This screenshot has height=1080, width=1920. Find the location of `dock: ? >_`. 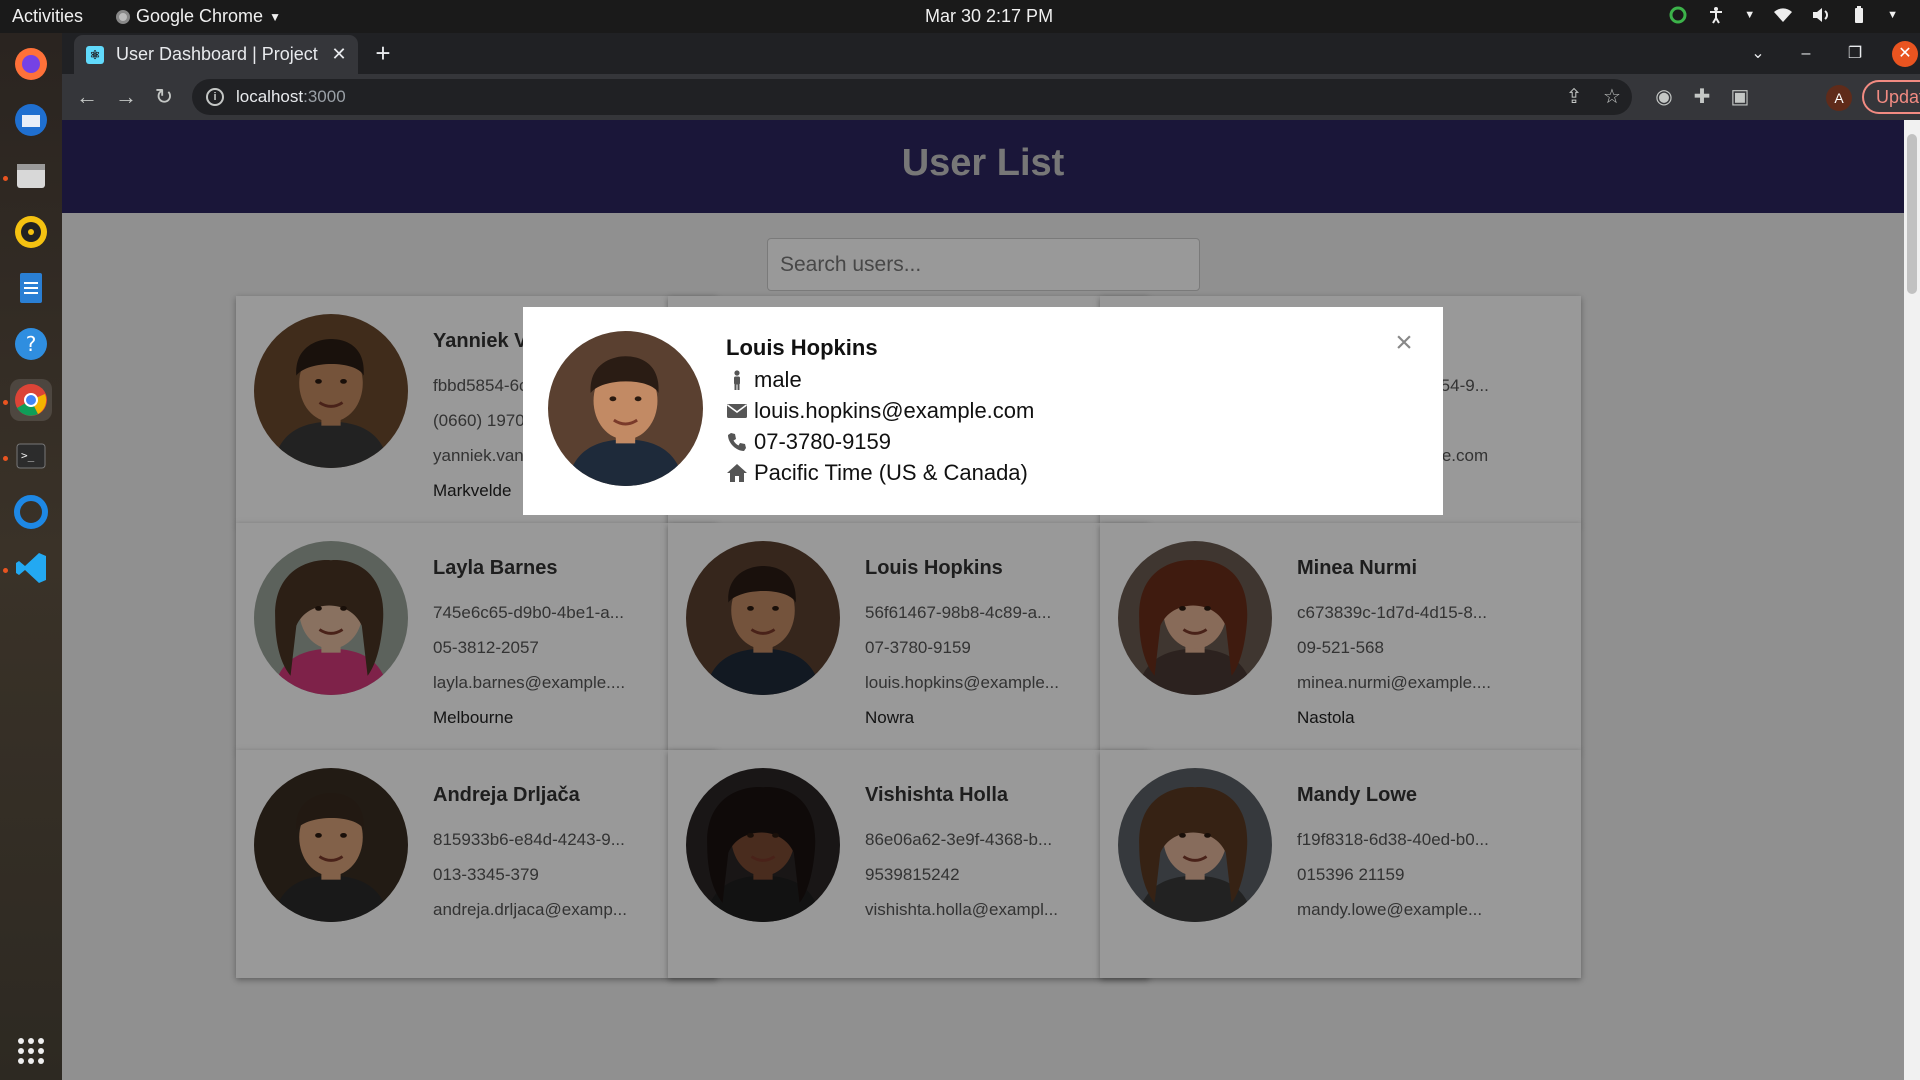

dock: ? >_ is located at coordinates (31, 556).